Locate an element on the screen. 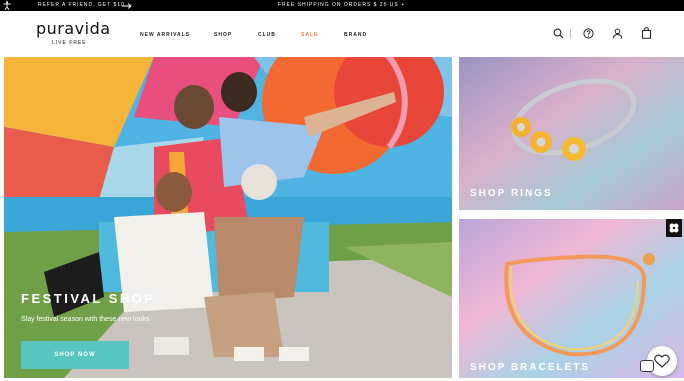  shipping-message: FREE SHIPPING ON ORDERS $ 25 US + is located at coordinates (342, 5).